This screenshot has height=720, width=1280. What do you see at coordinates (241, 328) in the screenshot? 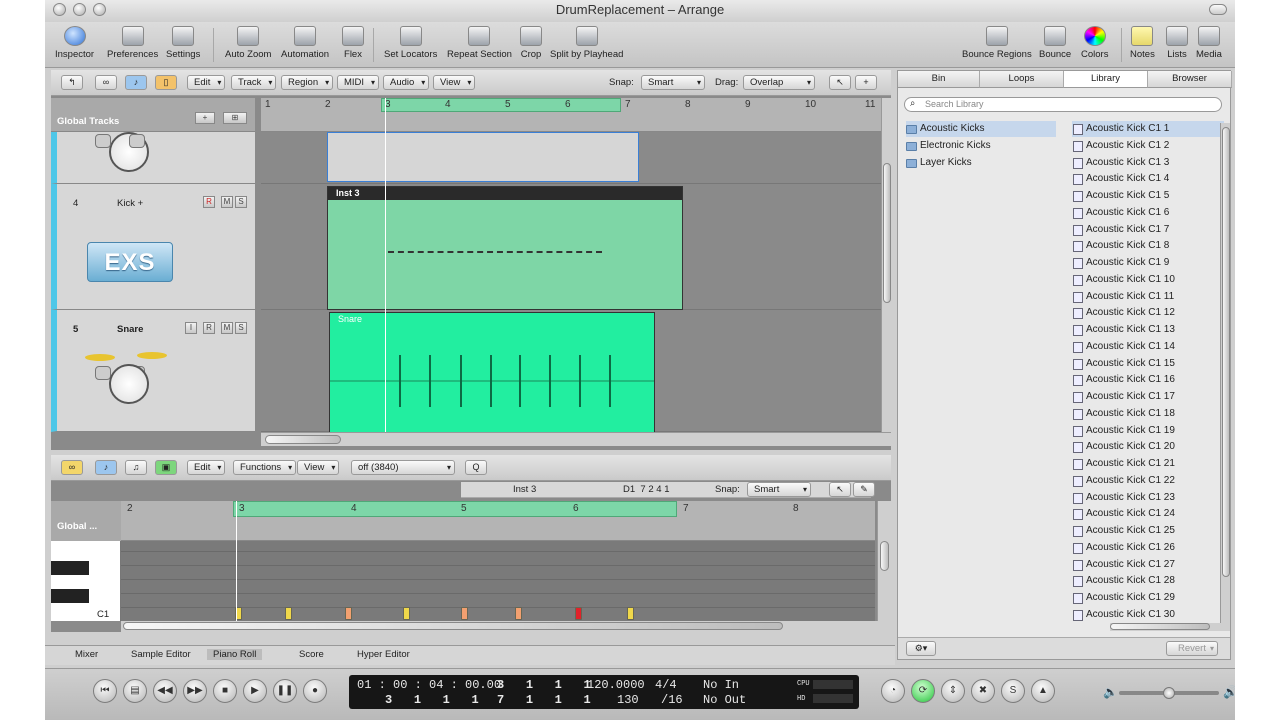
I see `solo-button: S` at bounding box center [241, 328].